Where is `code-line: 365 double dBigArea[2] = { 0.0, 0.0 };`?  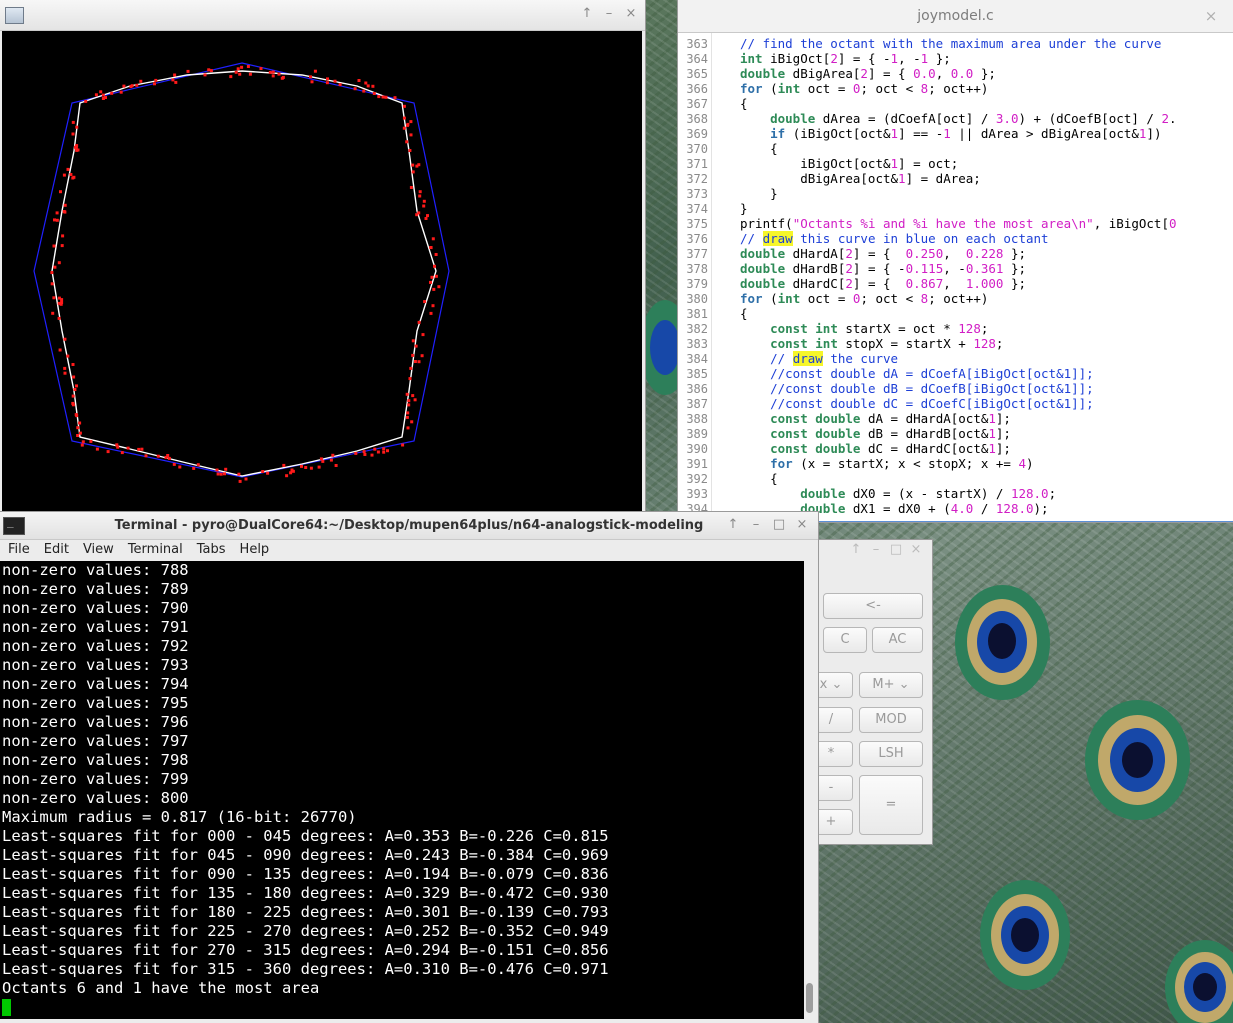
code-line: 365 double dBigArea[2] = { 0.0, 0.0 }; is located at coordinates (955, 73).